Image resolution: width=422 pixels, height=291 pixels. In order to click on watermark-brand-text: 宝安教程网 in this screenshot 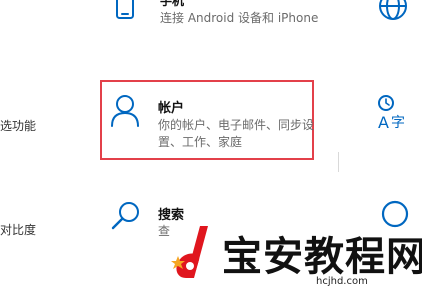, I will do `click(322, 256)`.